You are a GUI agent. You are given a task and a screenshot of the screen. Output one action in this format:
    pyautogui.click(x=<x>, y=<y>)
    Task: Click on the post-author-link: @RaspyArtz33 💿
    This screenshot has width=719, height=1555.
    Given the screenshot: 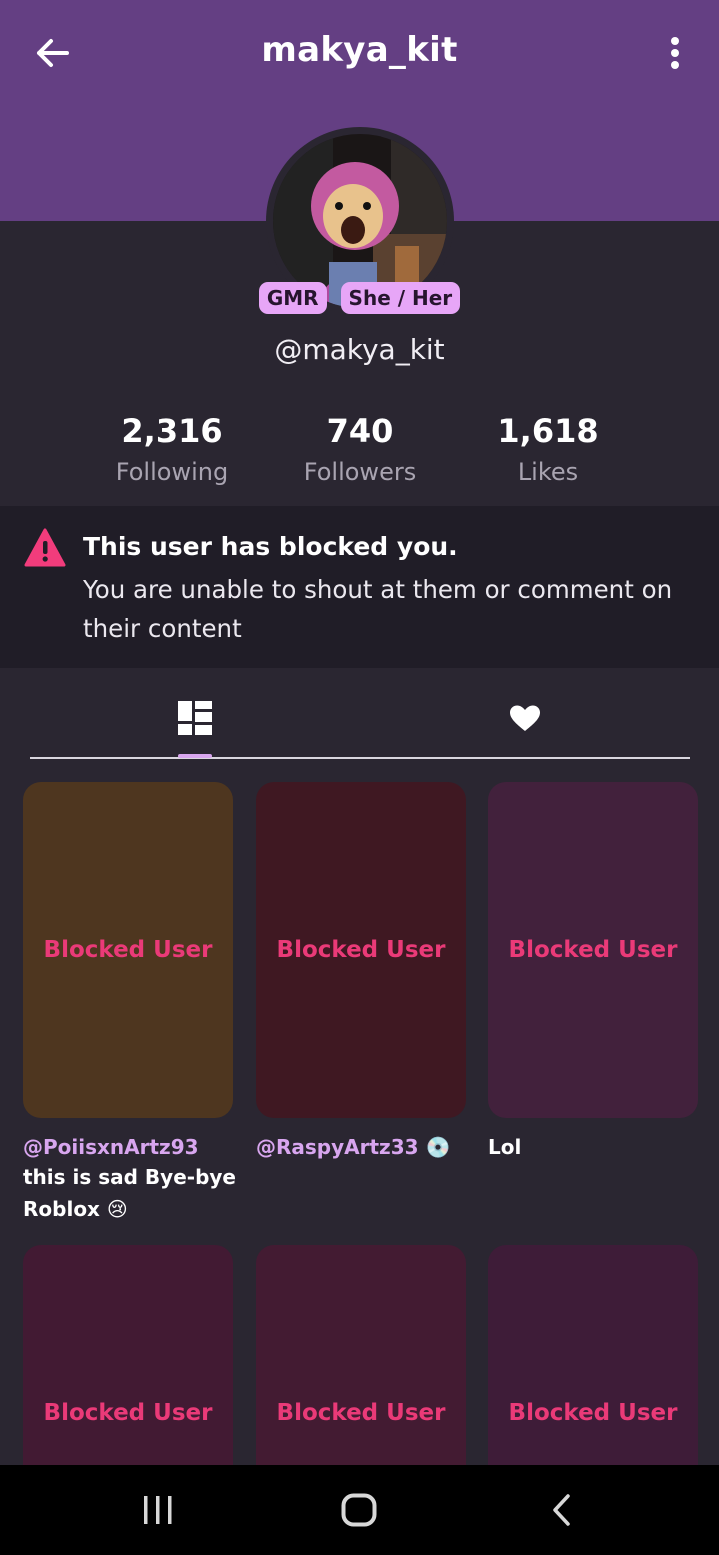 What is the action you would take?
    pyautogui.click(x=353, y=1147)
    